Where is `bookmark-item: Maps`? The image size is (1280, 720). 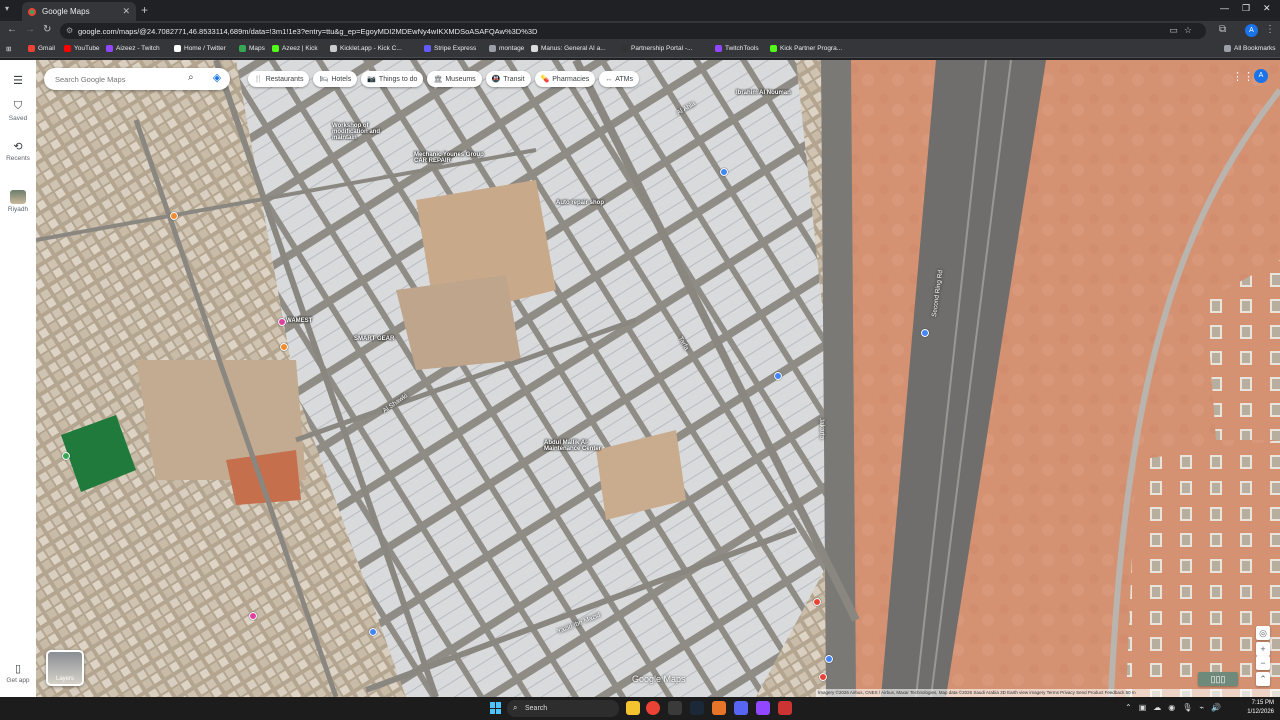
bookmark-item: Maps is located at coordinates (252, 48).